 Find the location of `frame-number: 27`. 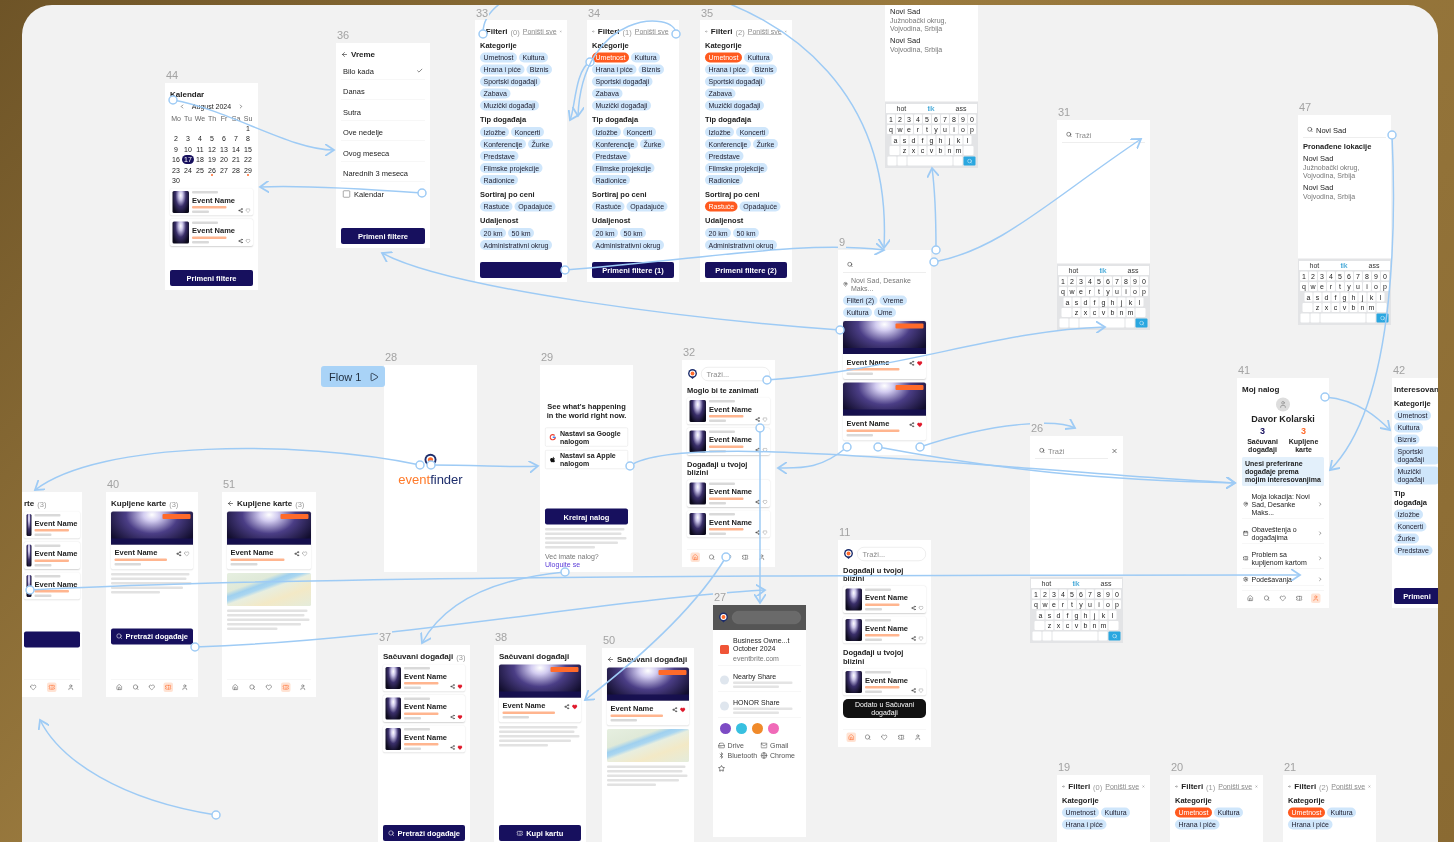

frame-number: 27 is located at coordinates (720, 597).